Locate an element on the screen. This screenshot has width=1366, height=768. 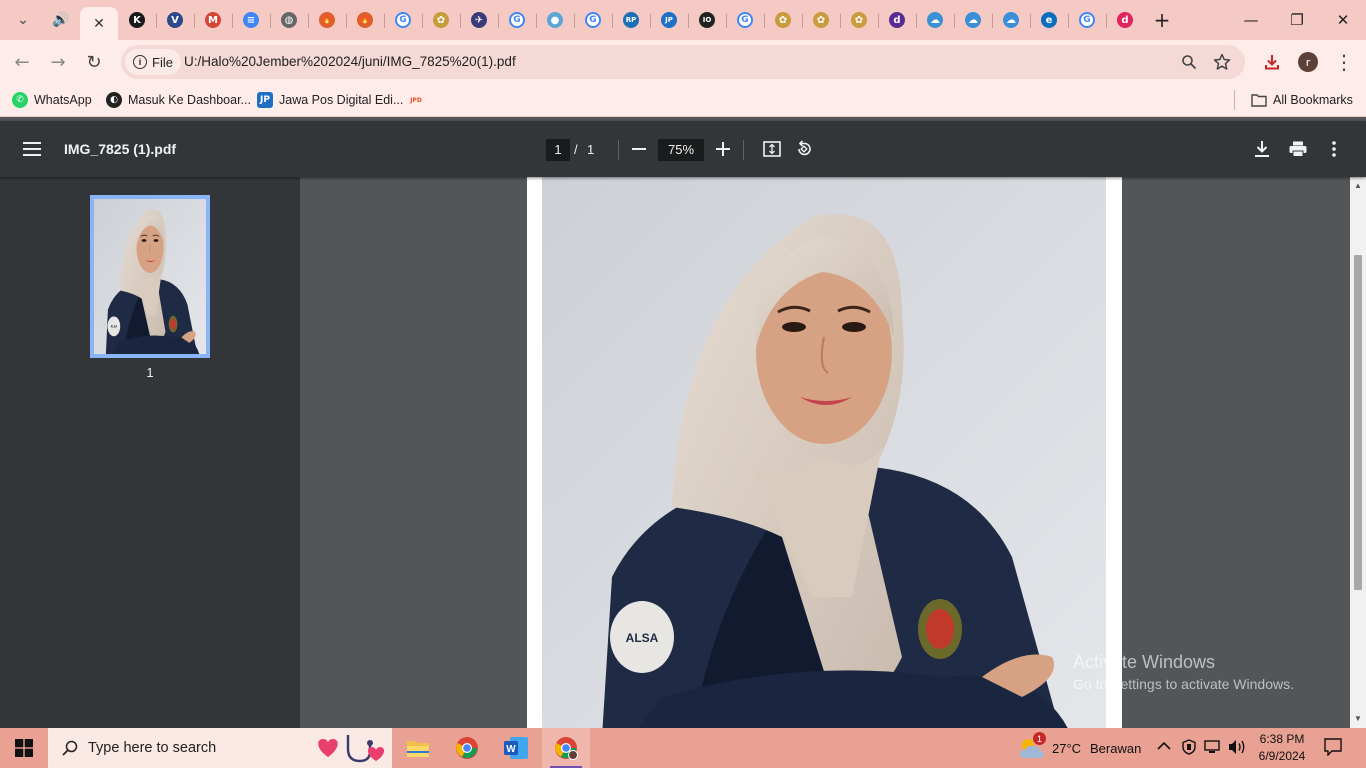
tab: d is located at coordinates (897, 20).